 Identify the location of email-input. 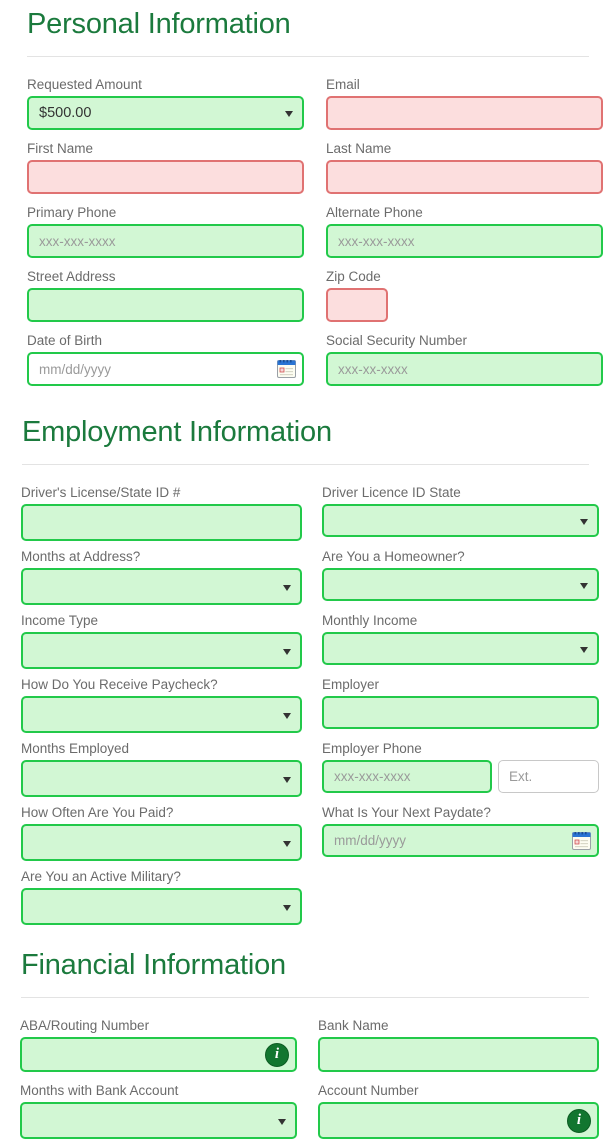
(464, 113).